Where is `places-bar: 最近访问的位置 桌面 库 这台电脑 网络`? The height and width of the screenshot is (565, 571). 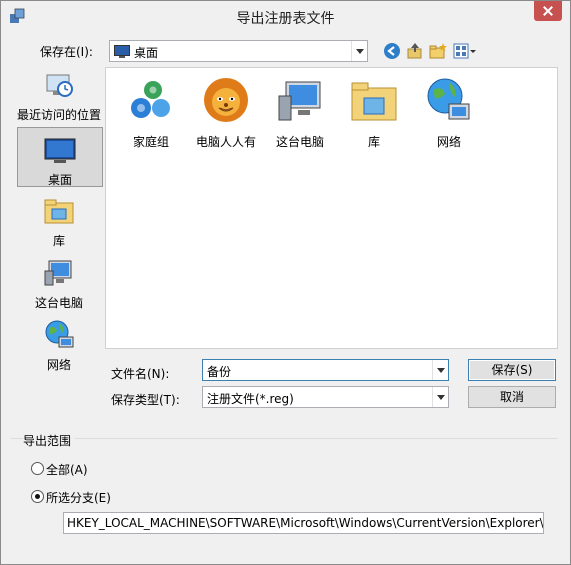 places-bar: 最近访问的位置 桌面 库 这台电脑 网络 is located at coordinates (57, 219).